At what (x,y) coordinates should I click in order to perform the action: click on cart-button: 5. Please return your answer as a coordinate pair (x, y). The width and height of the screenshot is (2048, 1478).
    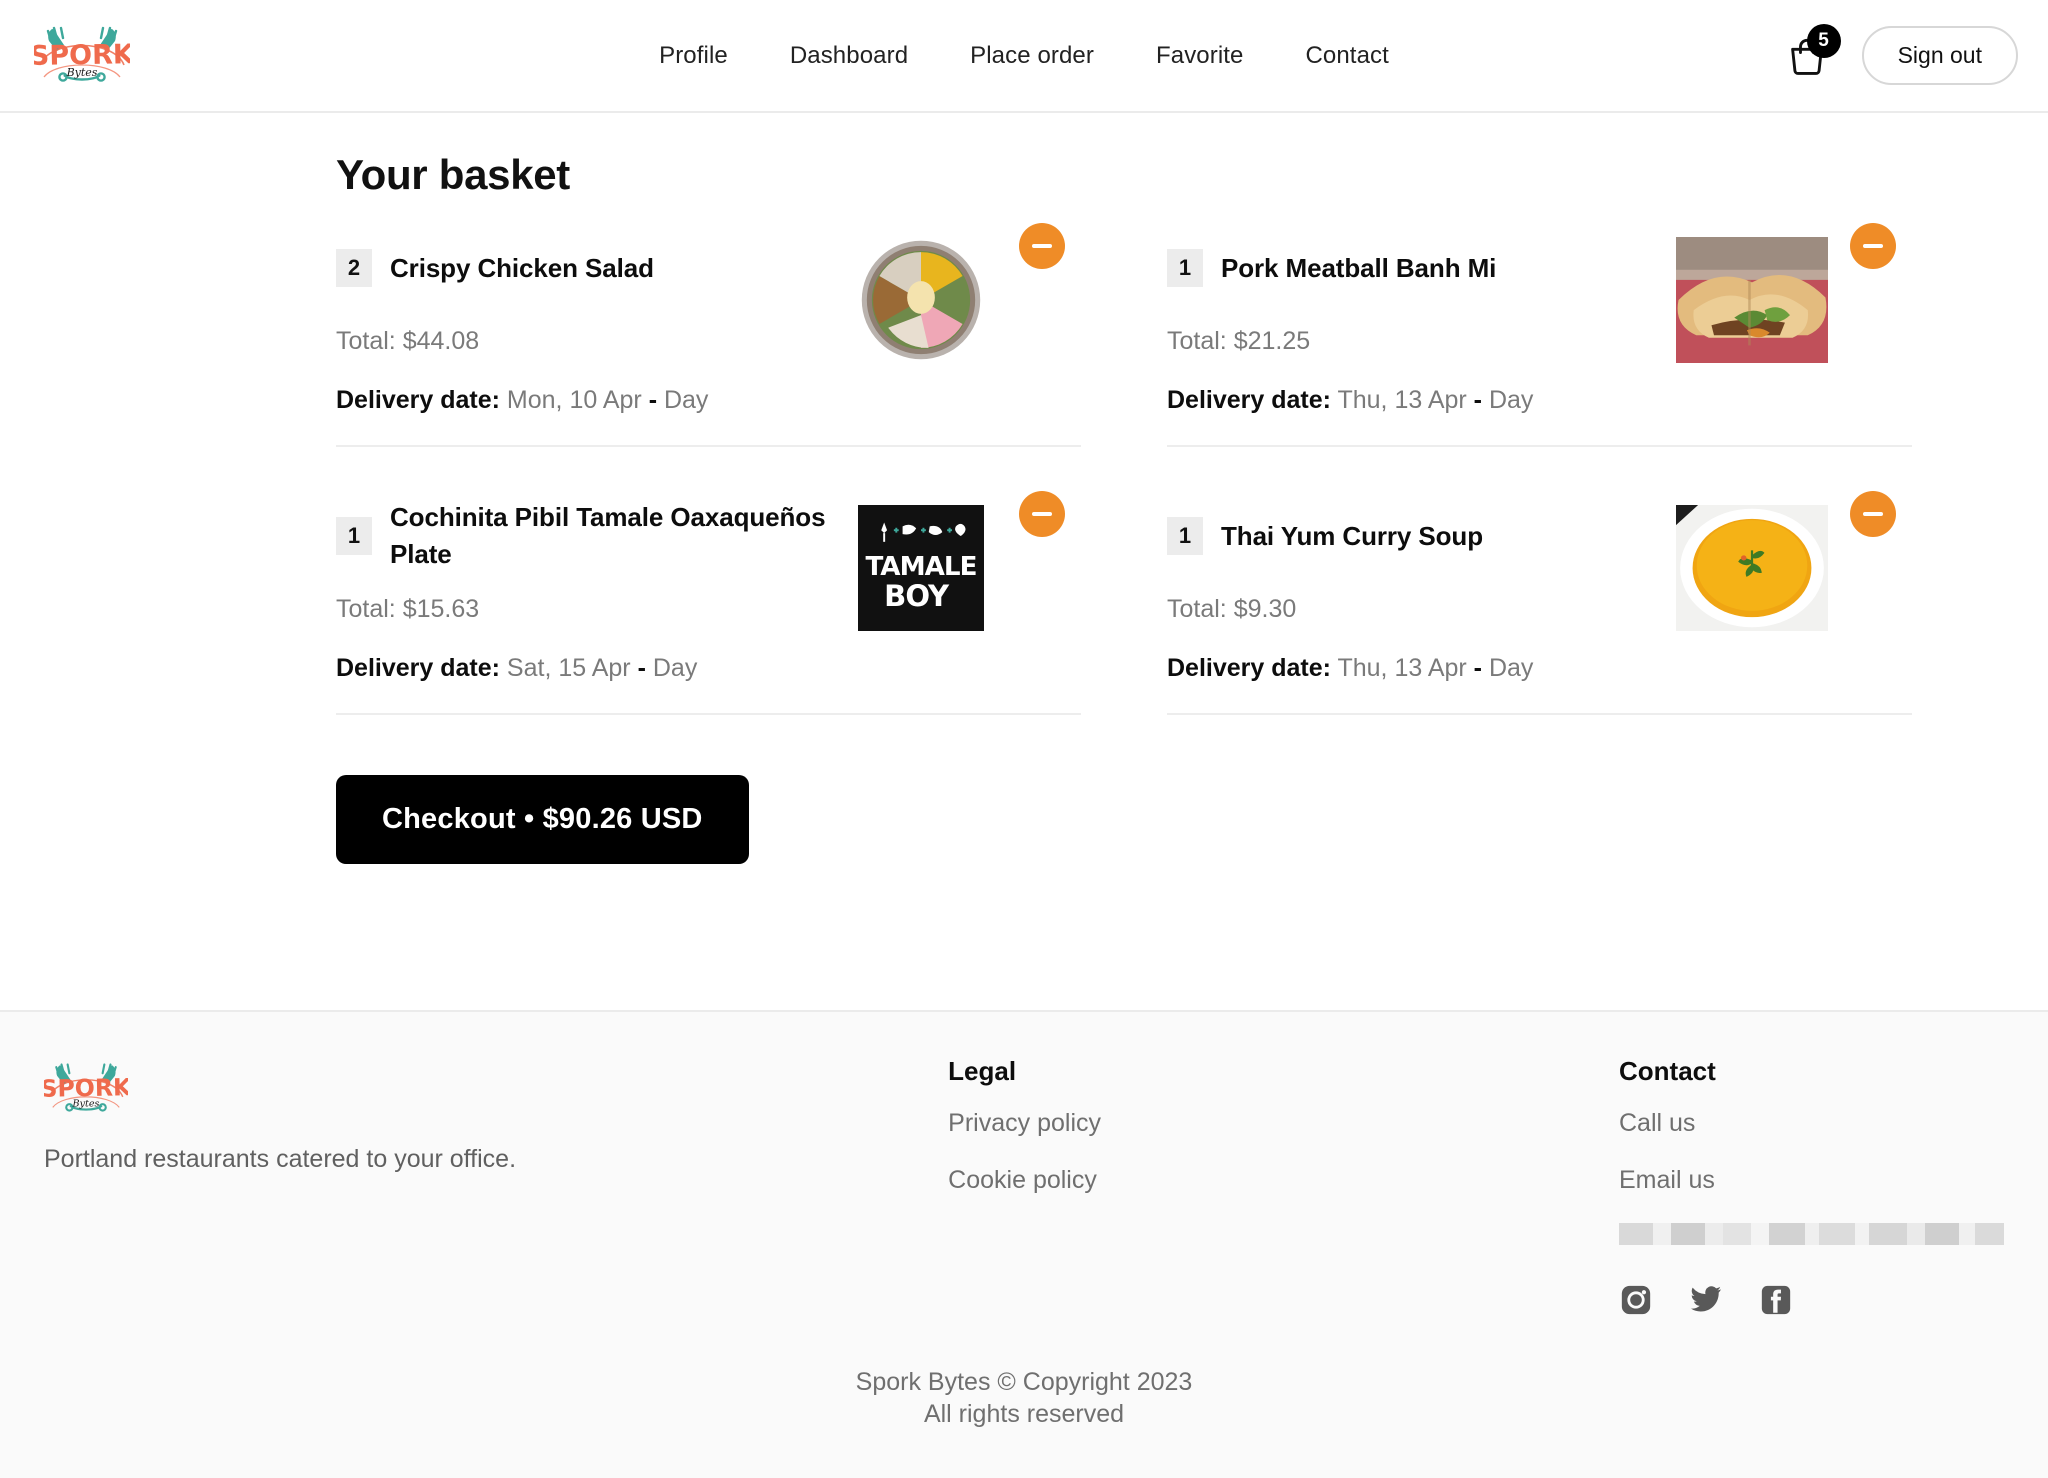
    Looking at the image, I should click on (1812, 51).